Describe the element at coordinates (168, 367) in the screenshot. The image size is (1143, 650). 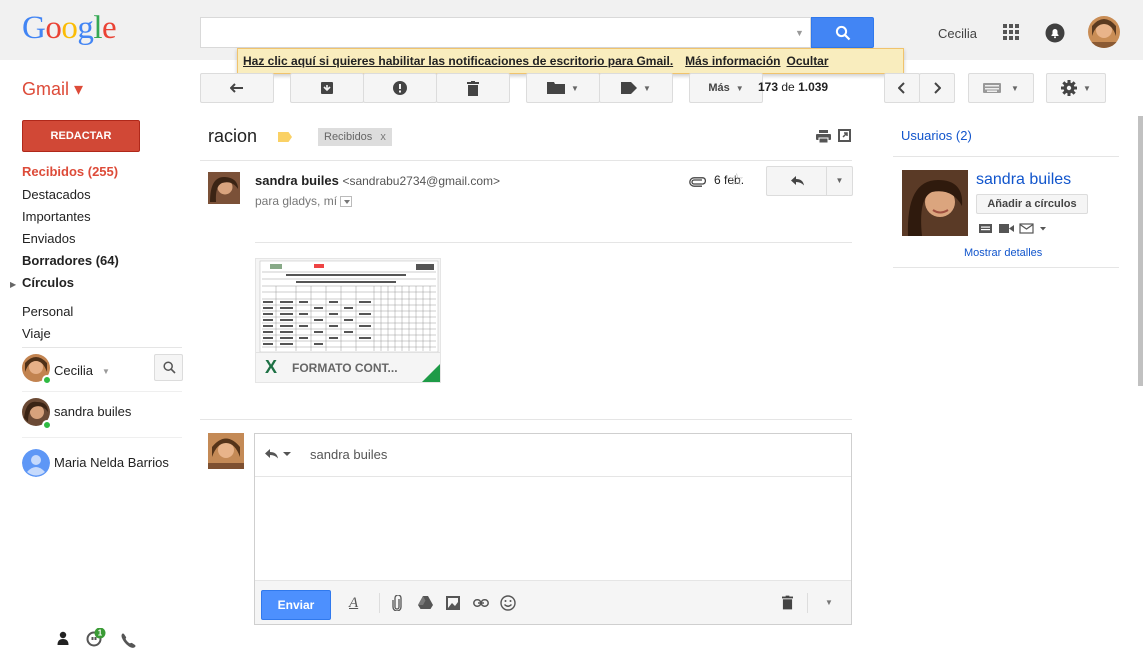
I see `chat-search-button` at that location.